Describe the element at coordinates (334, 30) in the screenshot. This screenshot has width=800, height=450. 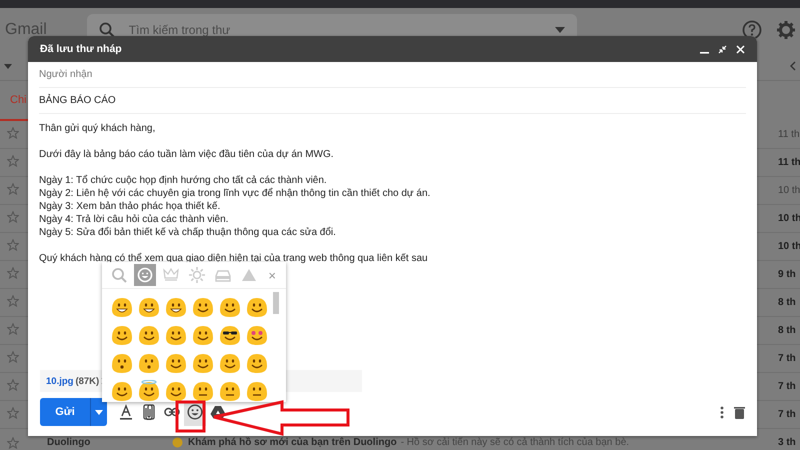
I see `search-field: Tìm kiếm trong thư` at that location.